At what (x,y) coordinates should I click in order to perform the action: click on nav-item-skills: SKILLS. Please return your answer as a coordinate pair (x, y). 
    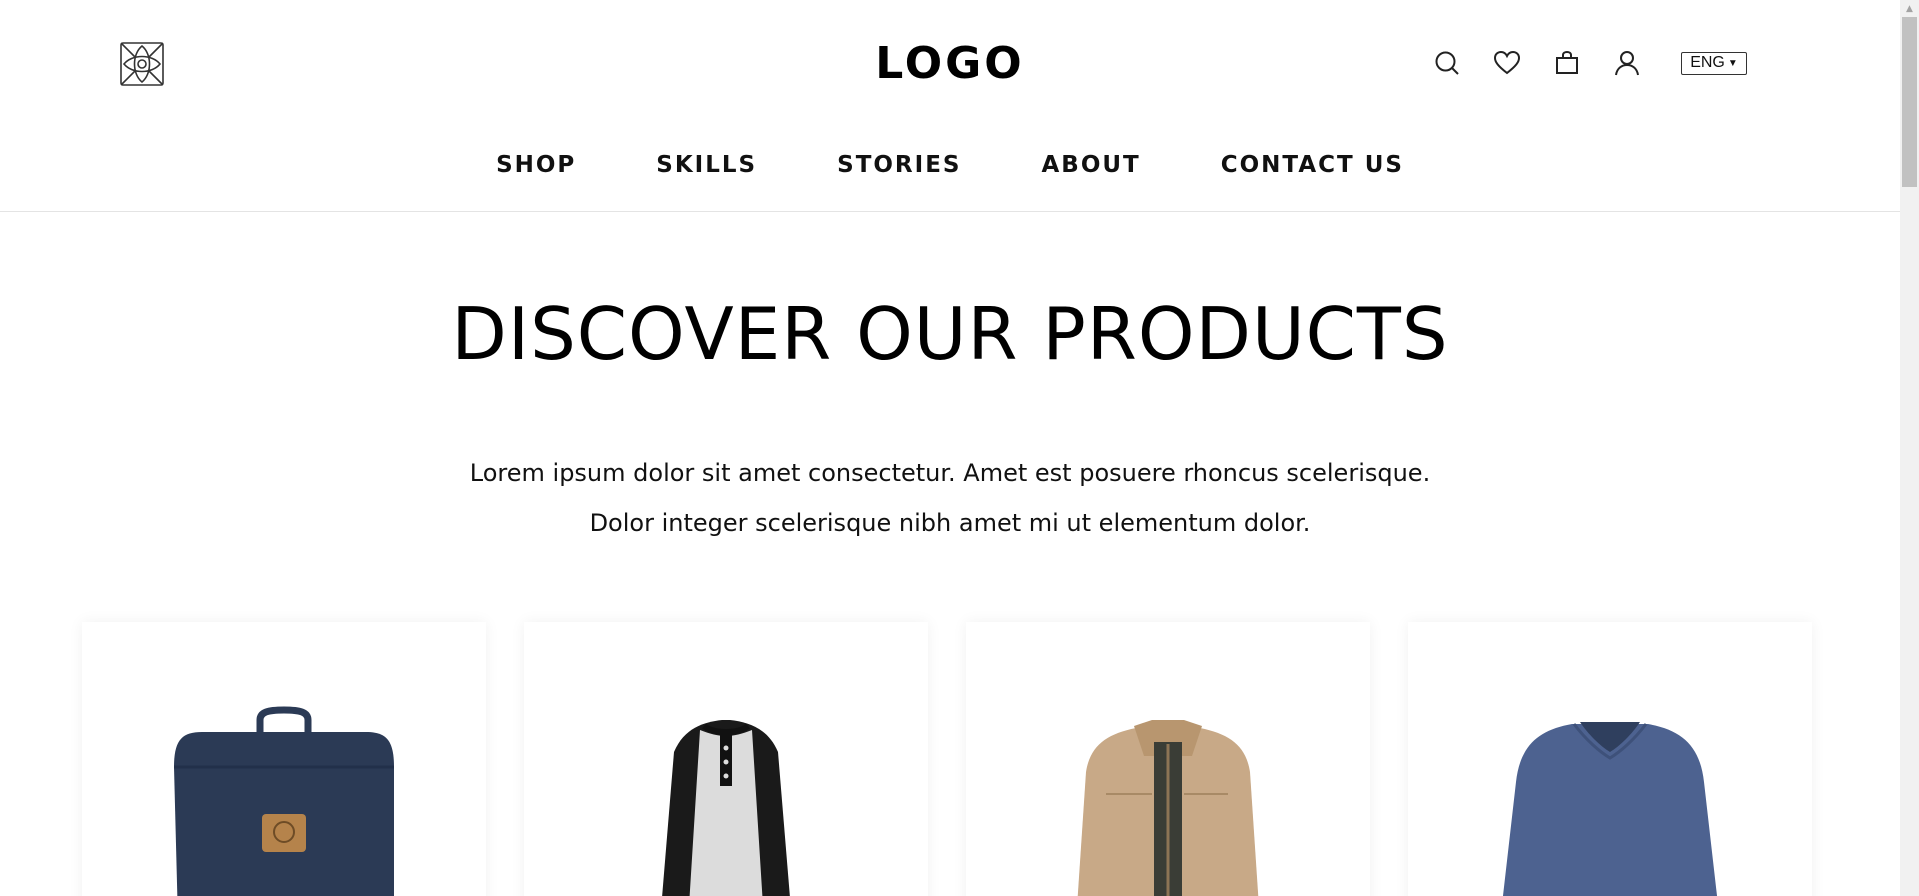
    Looking at the image, I should click on (706, 165).